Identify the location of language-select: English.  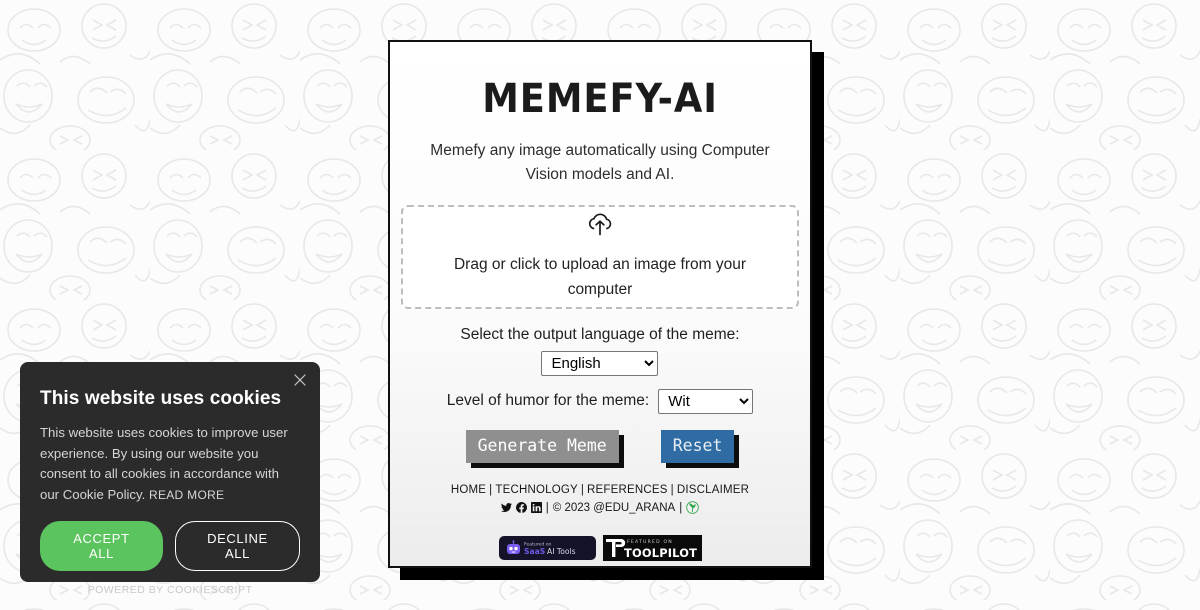
(600, 363).